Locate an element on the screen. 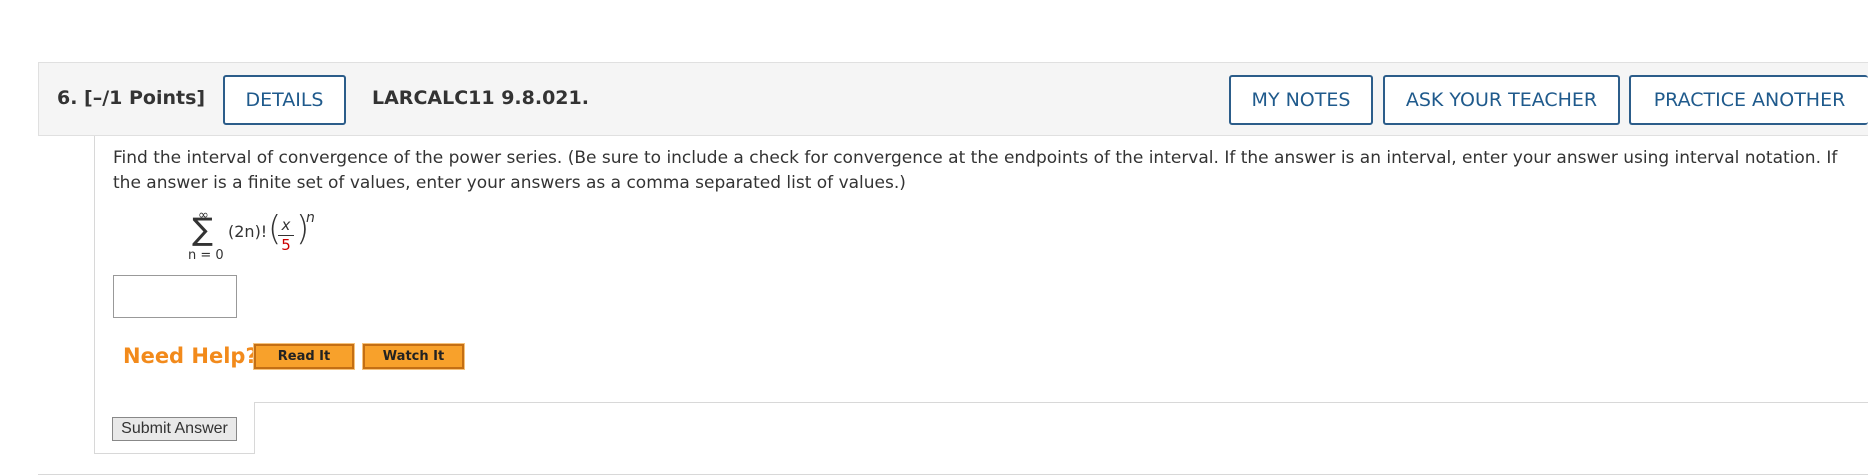  my-notes-button: MY NOTES is located at coordinates (1301, 100).